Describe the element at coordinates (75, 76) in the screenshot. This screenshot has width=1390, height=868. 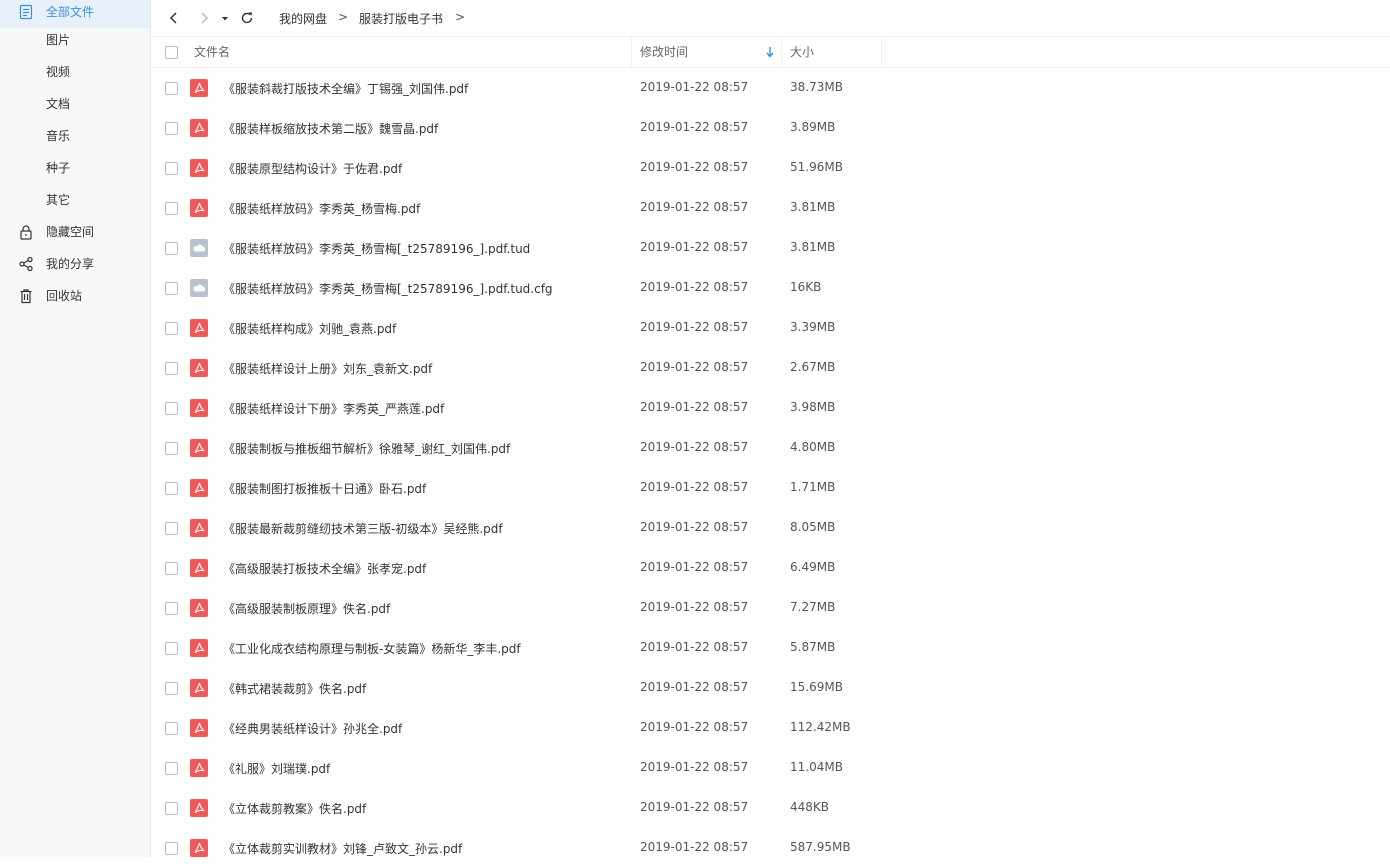
I see `sidebar-item-videos: 视频` at that location.